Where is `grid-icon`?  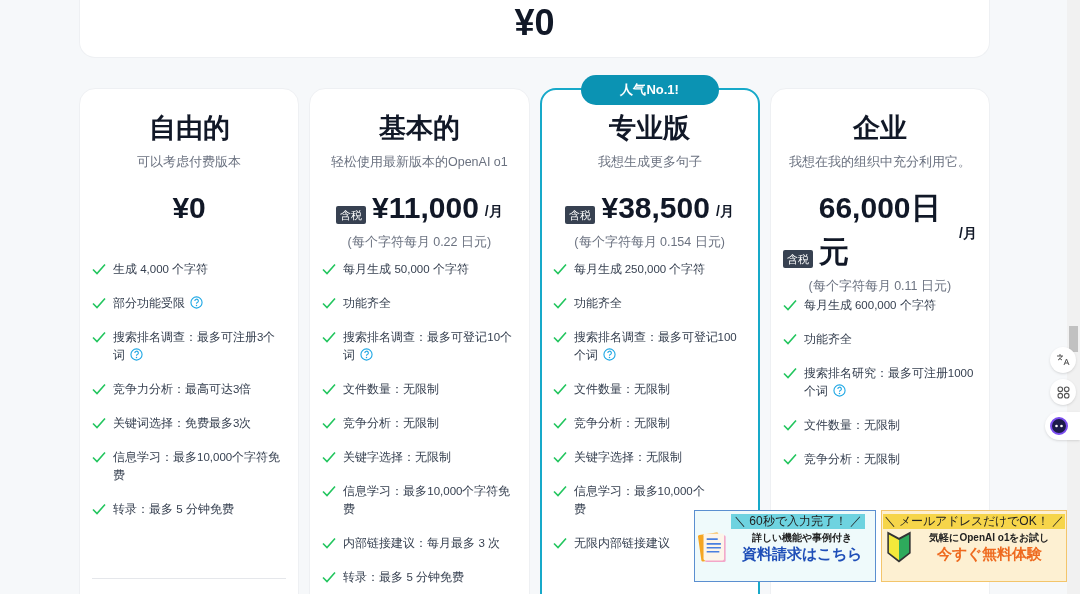
grid-icon is located at coordinates (1063, 392).